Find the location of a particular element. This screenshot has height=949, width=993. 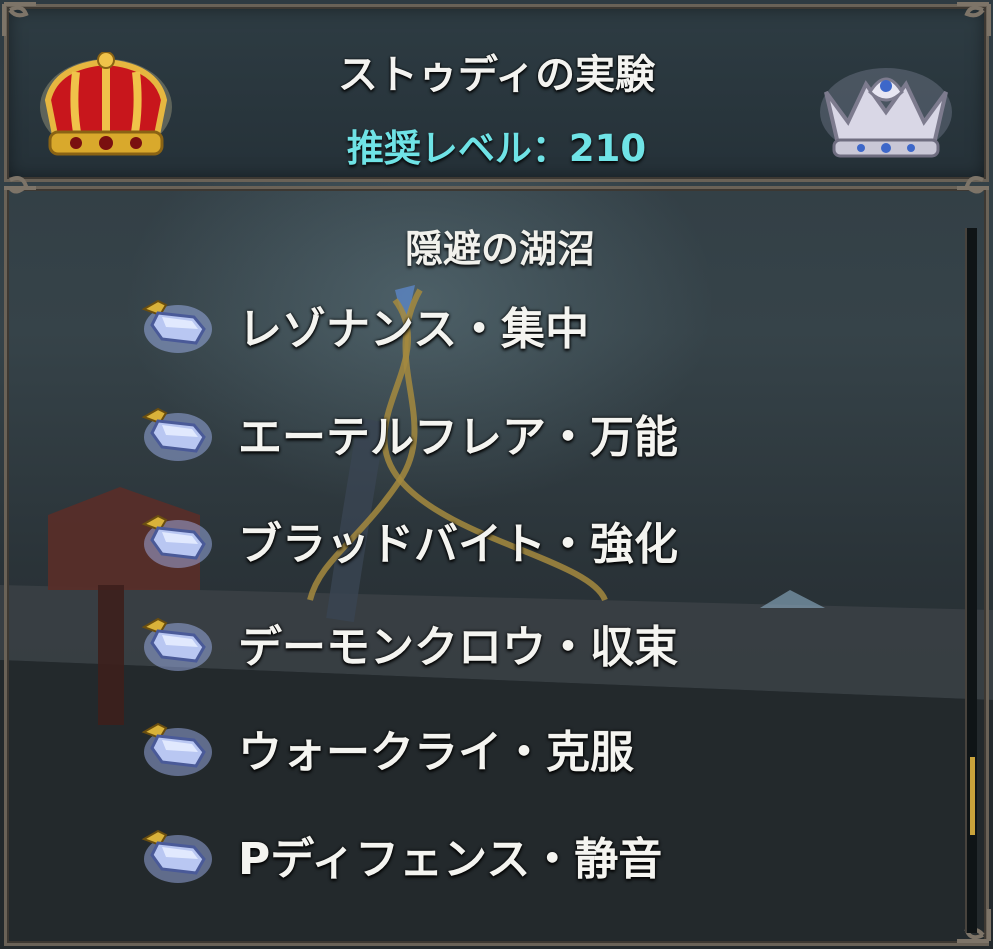

list-item: Pディフェンス・静音 is located at coordinates (401, 855).